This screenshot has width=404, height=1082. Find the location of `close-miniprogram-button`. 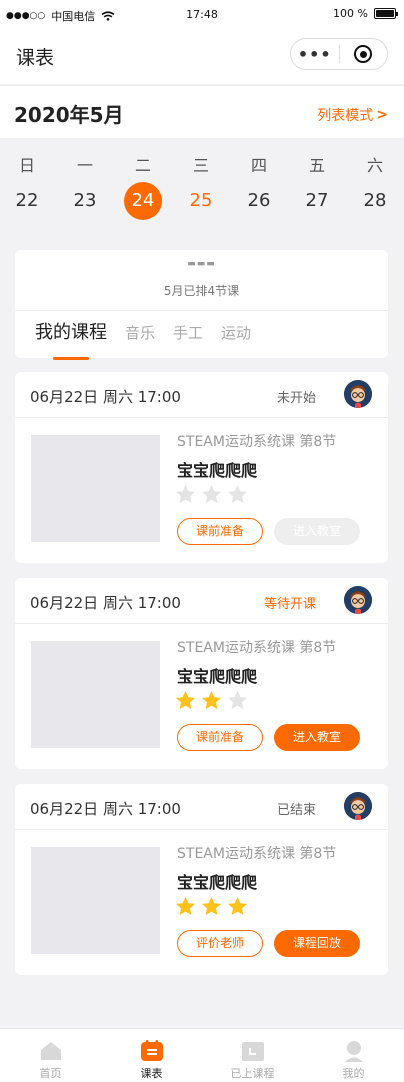

close-miniprogram-button is located at coordinates (364, 54).